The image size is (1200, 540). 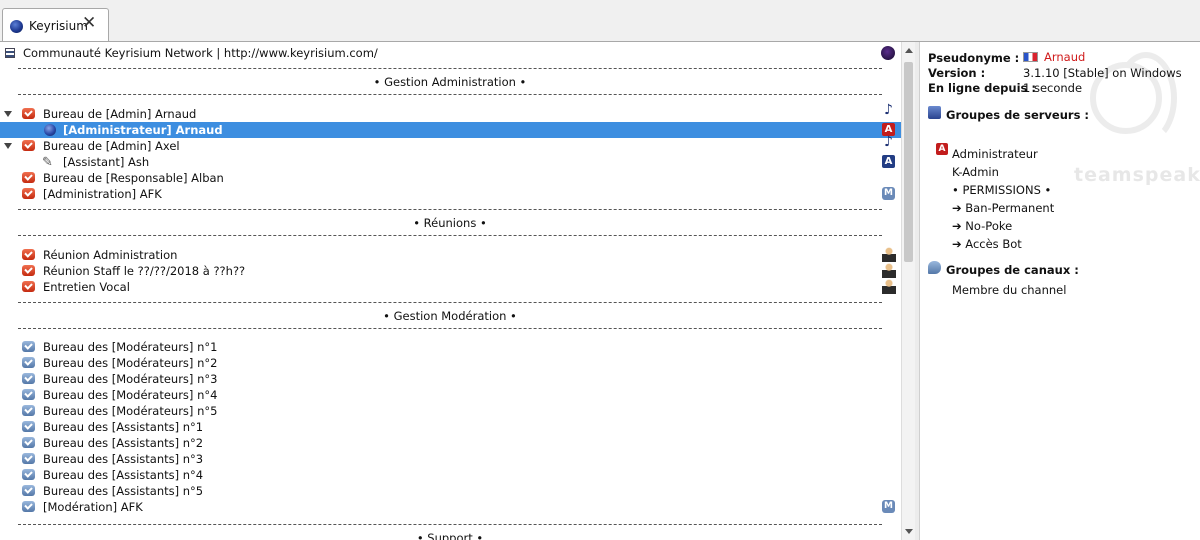 What do you see at coordinates (450, 475) in the screenshot?
I see `channel-assistants-4: Bureau des [Assistants] n°4` at bounding box center [450, 475].